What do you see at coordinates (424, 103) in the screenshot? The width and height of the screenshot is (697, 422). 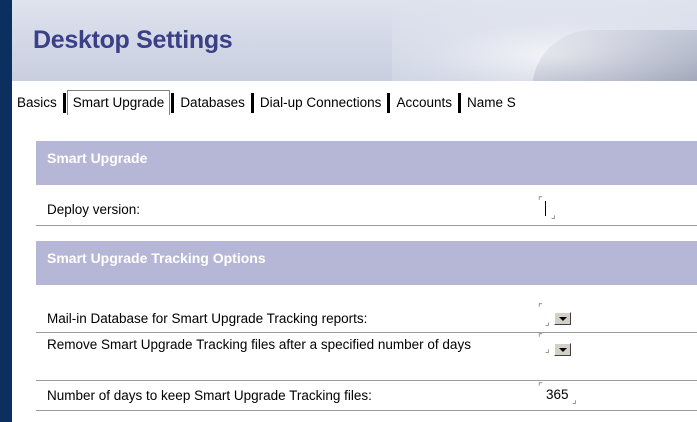 I see `tab-accounts: Accounts` at bounding box center [424, 103].